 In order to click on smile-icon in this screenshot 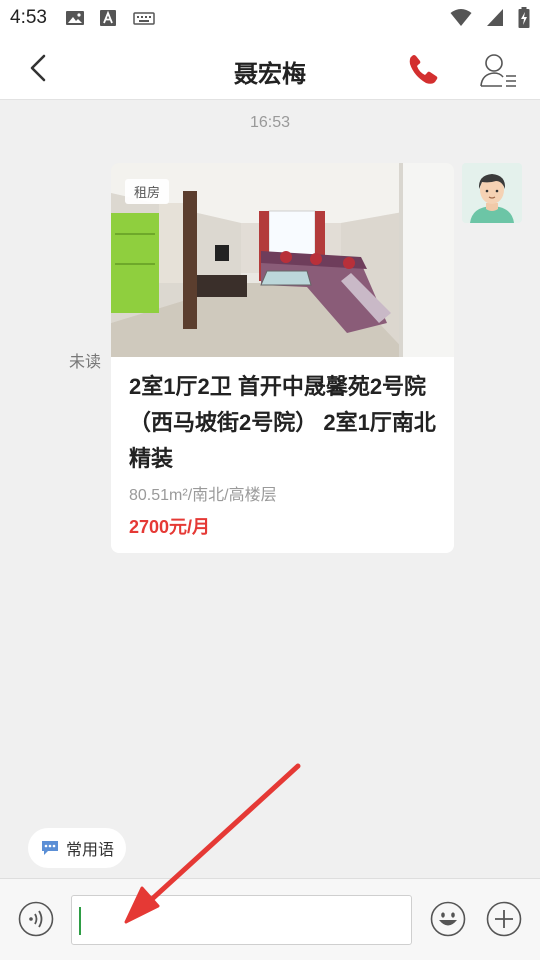, I will do `click(448, 919)`.